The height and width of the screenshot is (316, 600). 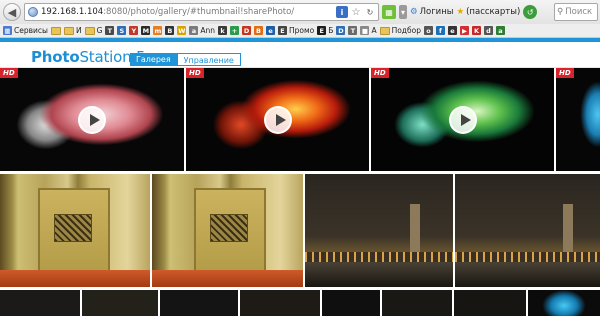 What do you see at coordinates (33, 12) in the screenshot?
I see `globe-icon` at bounding box center [33, 12].